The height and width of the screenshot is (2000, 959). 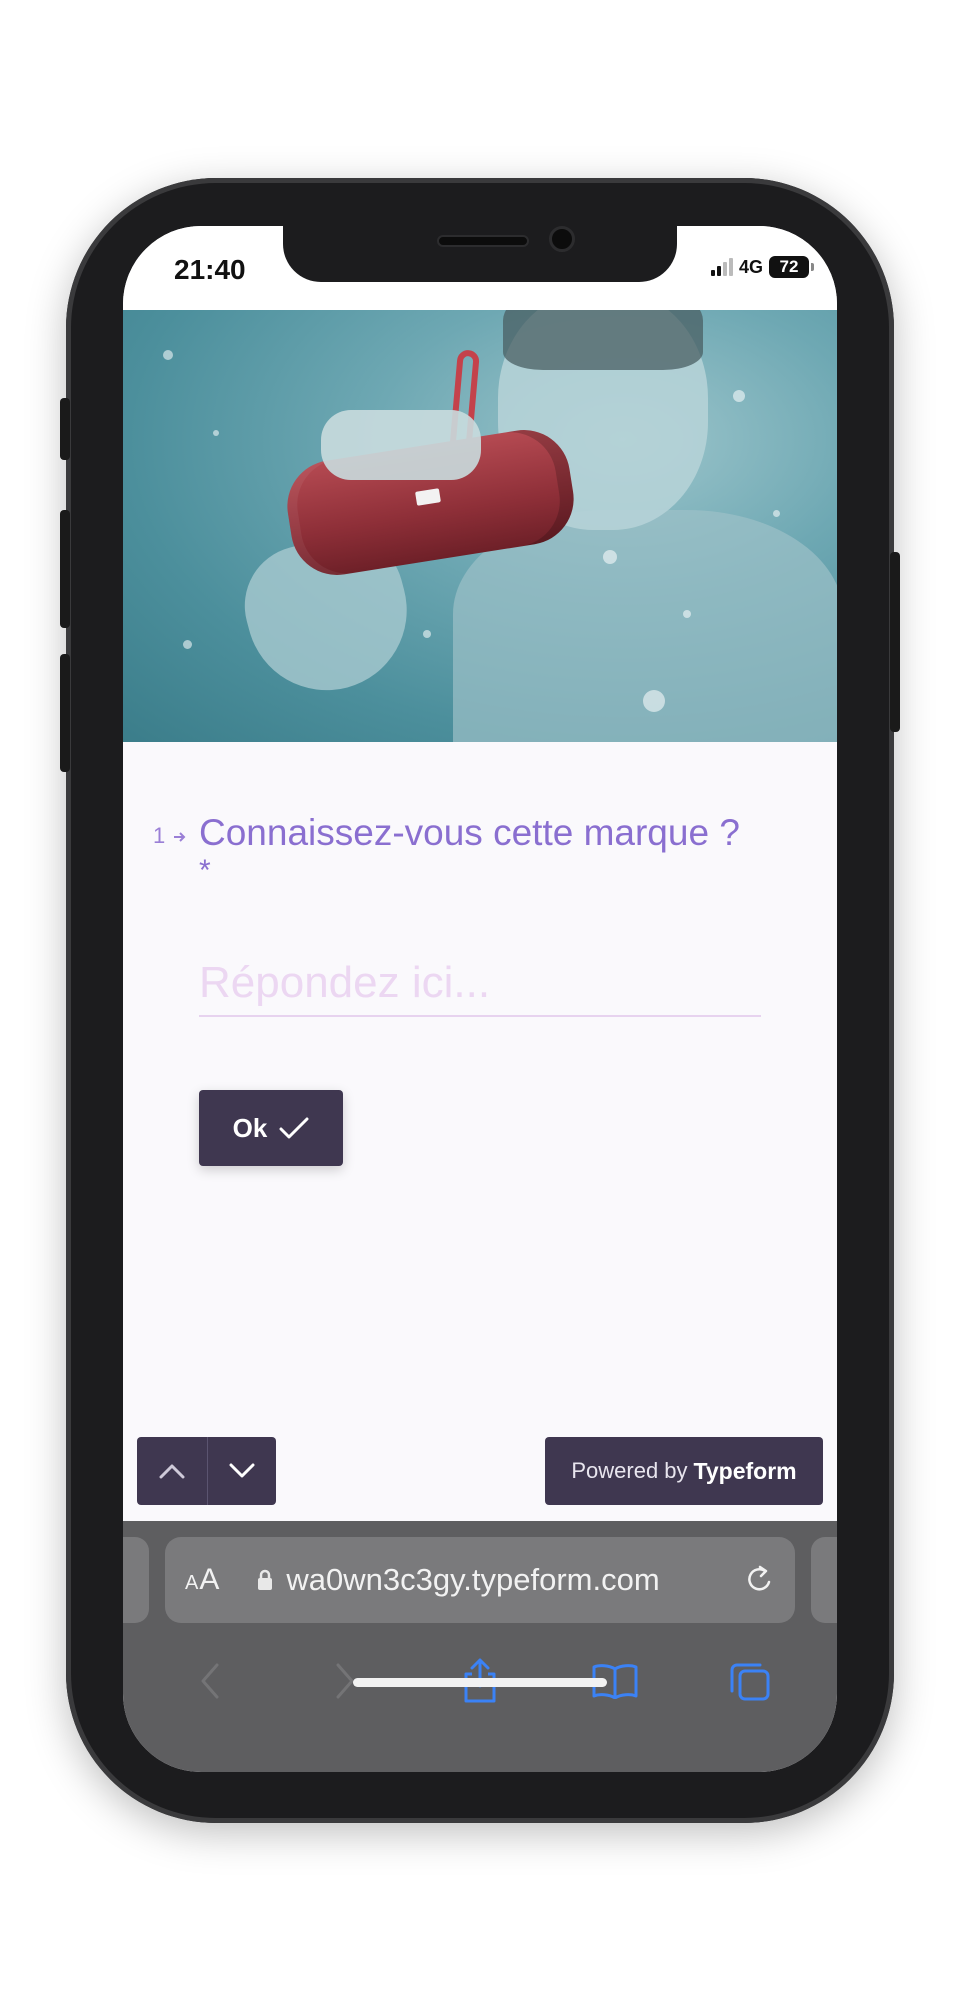 I want to click on checkmark-icon, so click(x=294, y=1128).